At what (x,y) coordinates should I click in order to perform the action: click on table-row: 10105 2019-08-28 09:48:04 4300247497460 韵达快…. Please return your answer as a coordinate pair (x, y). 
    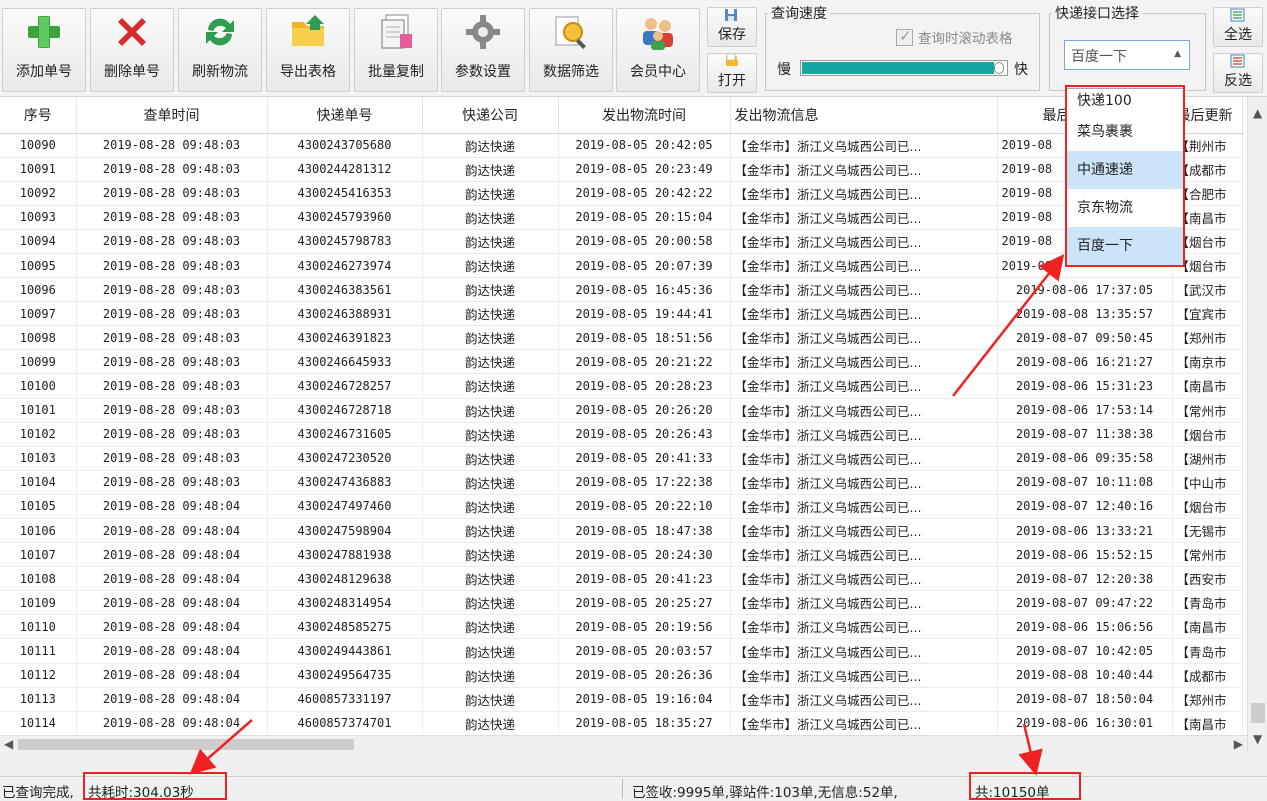
    Looking at the image, I should click on (621, 507).